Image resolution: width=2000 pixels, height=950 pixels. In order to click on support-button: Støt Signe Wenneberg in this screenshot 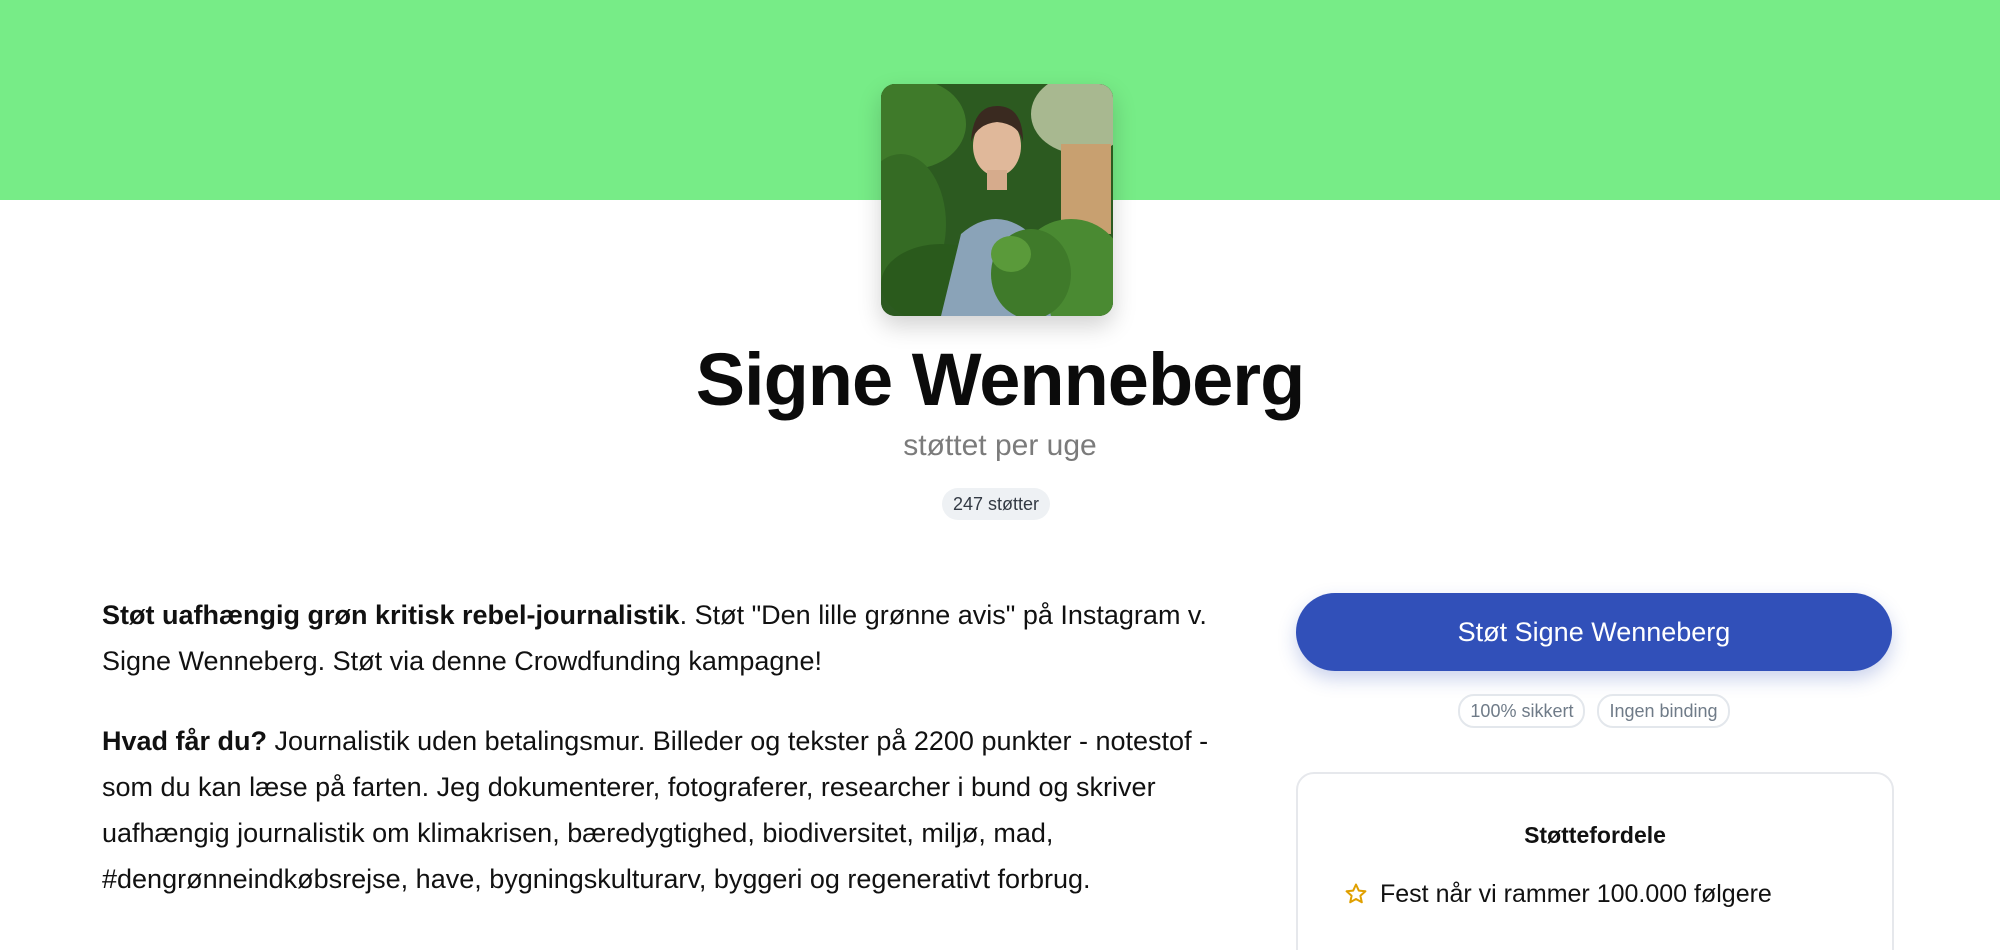, I will do `click(1594, 632)`.